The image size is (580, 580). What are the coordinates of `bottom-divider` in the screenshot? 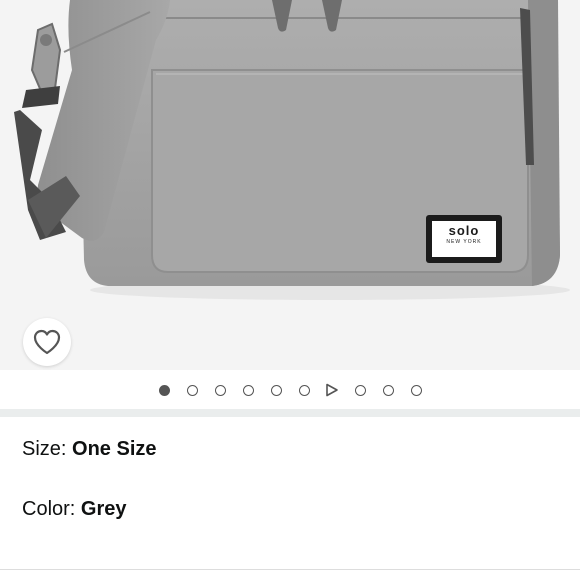 It's located at (290, 569).